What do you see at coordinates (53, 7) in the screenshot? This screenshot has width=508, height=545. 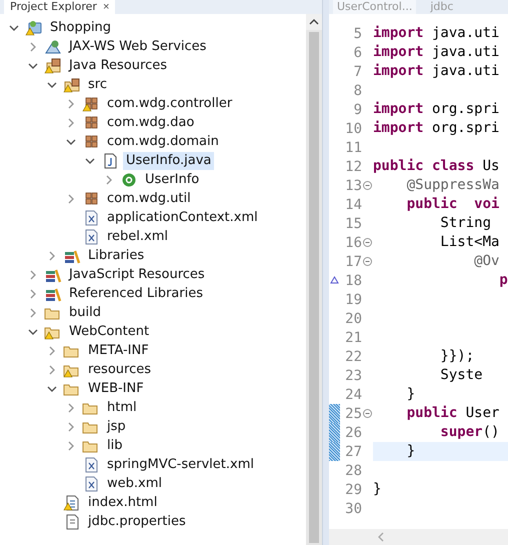 I see `view-title: Project Explorer` at bounding box center [53, 7].